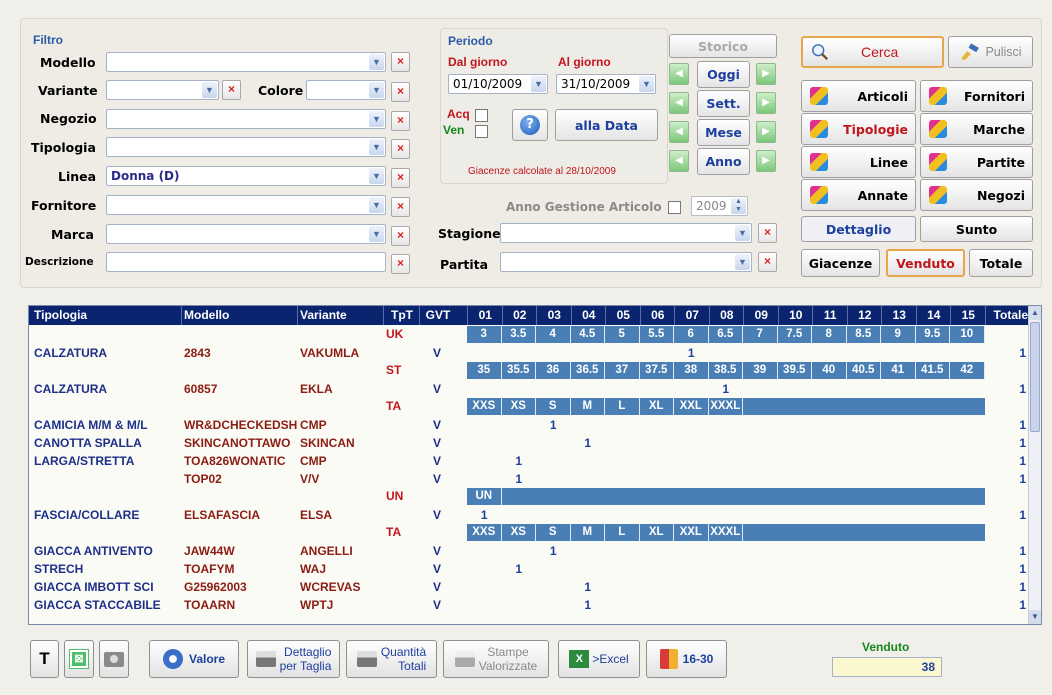 Image resolution: width=1052 pixels, height=695 pixels. Describe the element at coordinates (976, 96) in the screenshot. I see `fornitori-button: Fornitori` at that location.